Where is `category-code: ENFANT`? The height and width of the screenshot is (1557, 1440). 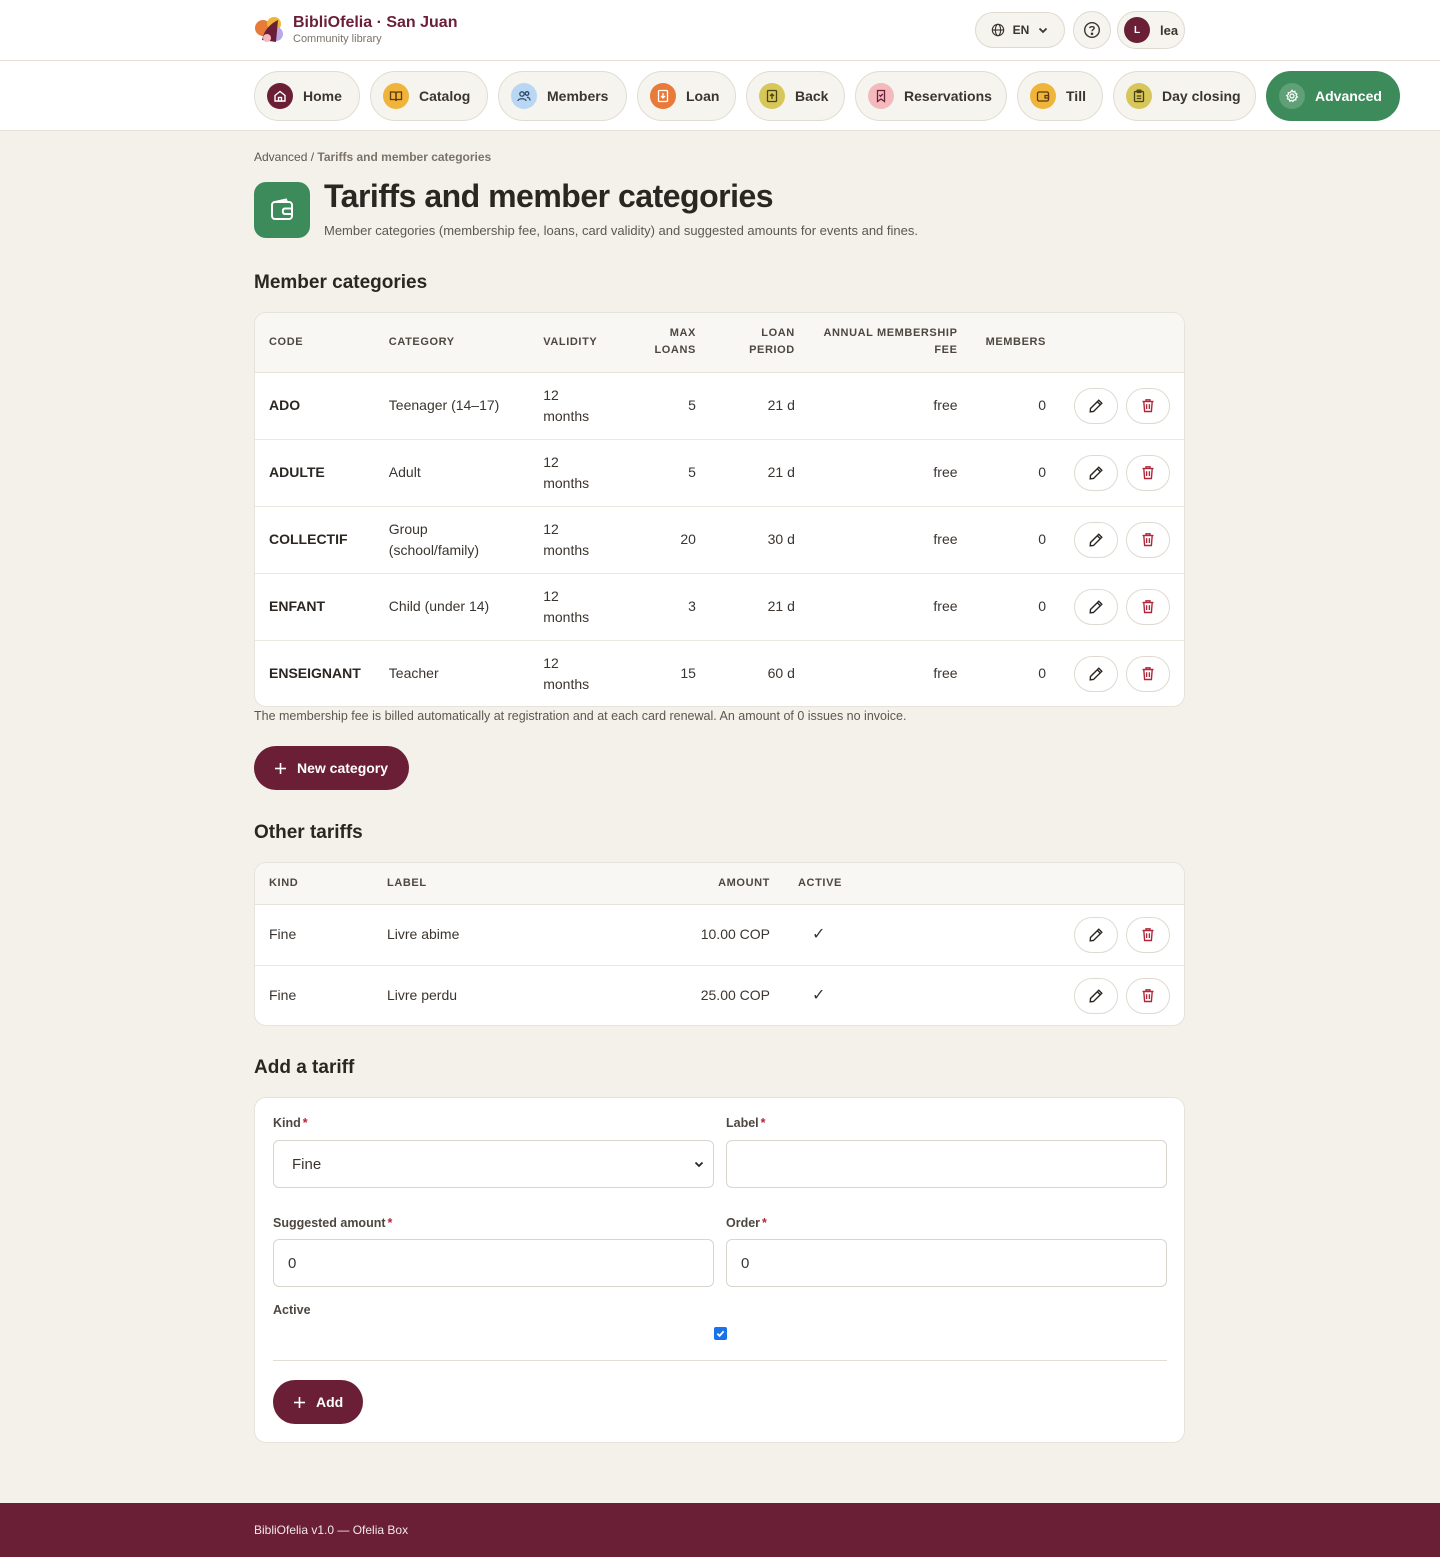
category-code: ENFANT is located at coordinates (315, 607).